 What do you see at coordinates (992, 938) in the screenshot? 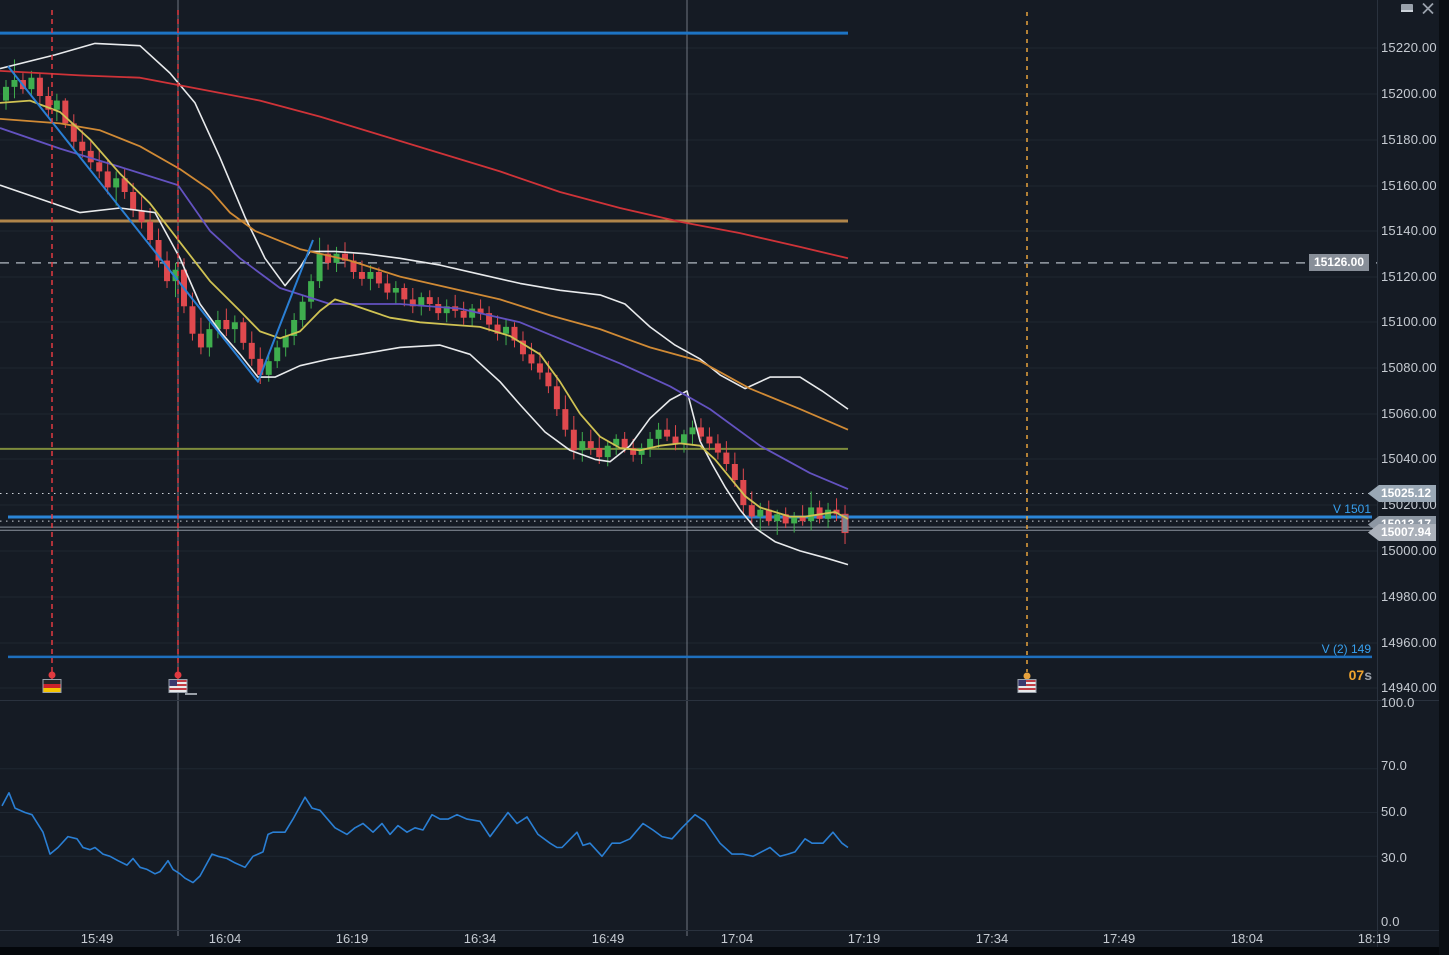
I see `time-tick-label: 17:34` at bounding box center [992, 938].